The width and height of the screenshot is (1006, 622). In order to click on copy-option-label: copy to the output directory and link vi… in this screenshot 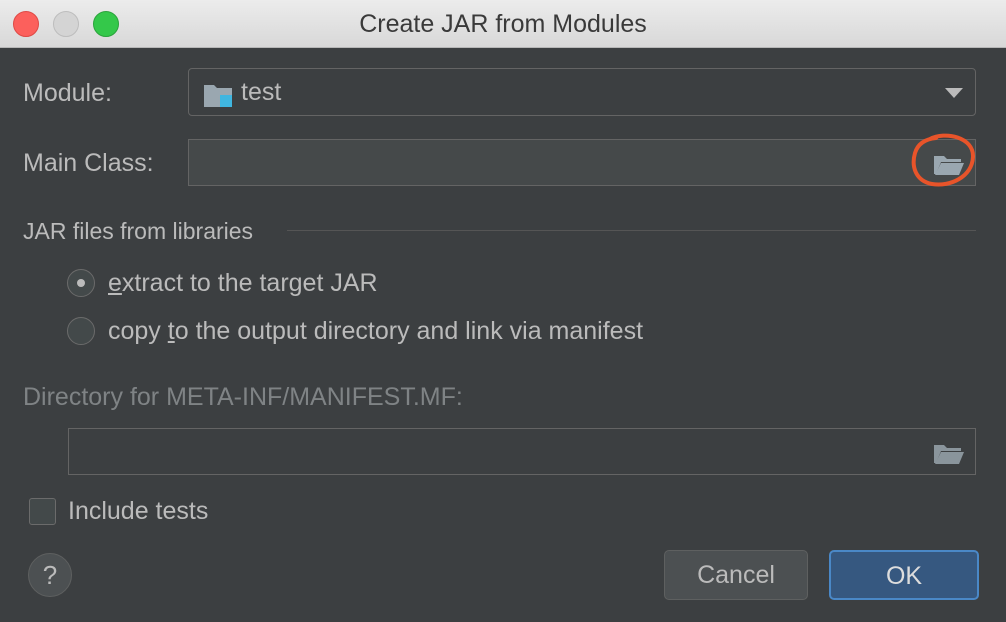, I will do `click(375, 331)`.